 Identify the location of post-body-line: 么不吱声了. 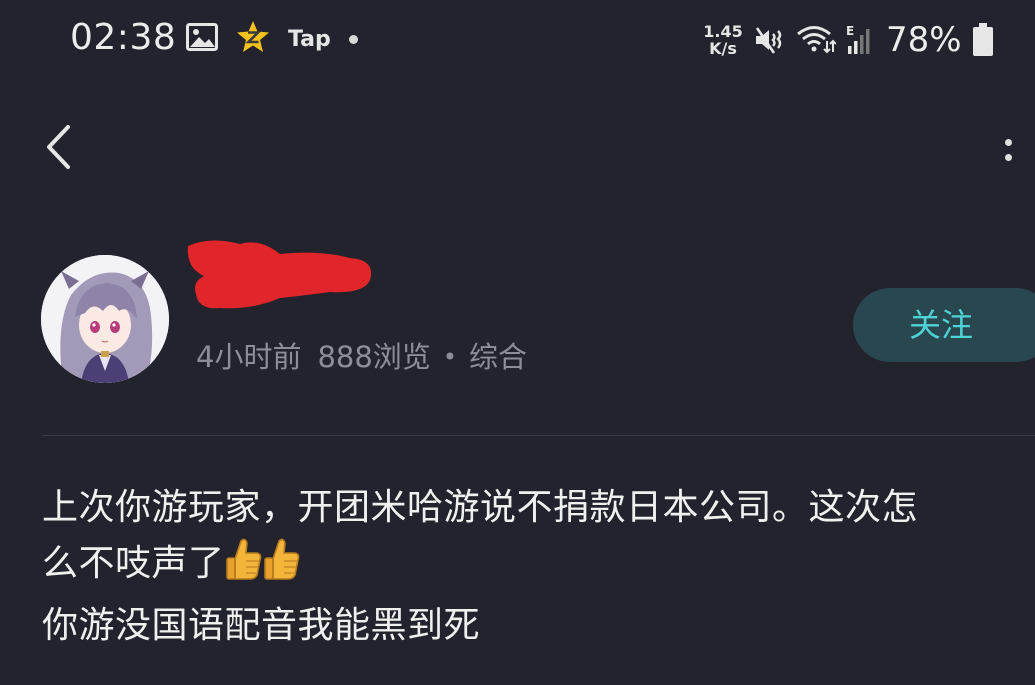
(133, 563).